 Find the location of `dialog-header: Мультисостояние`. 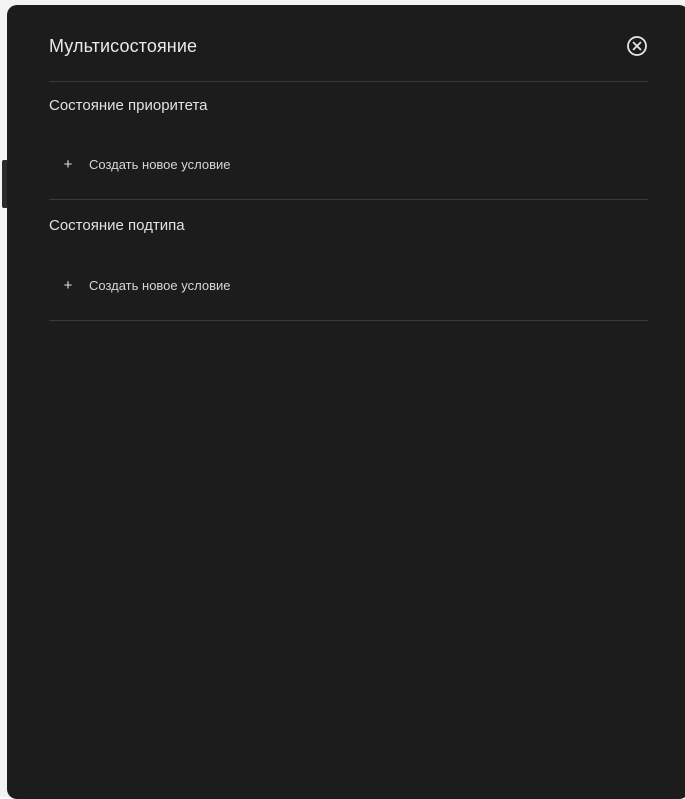

dialog-header: Мультисостояние is located at coordinates (349, 46).